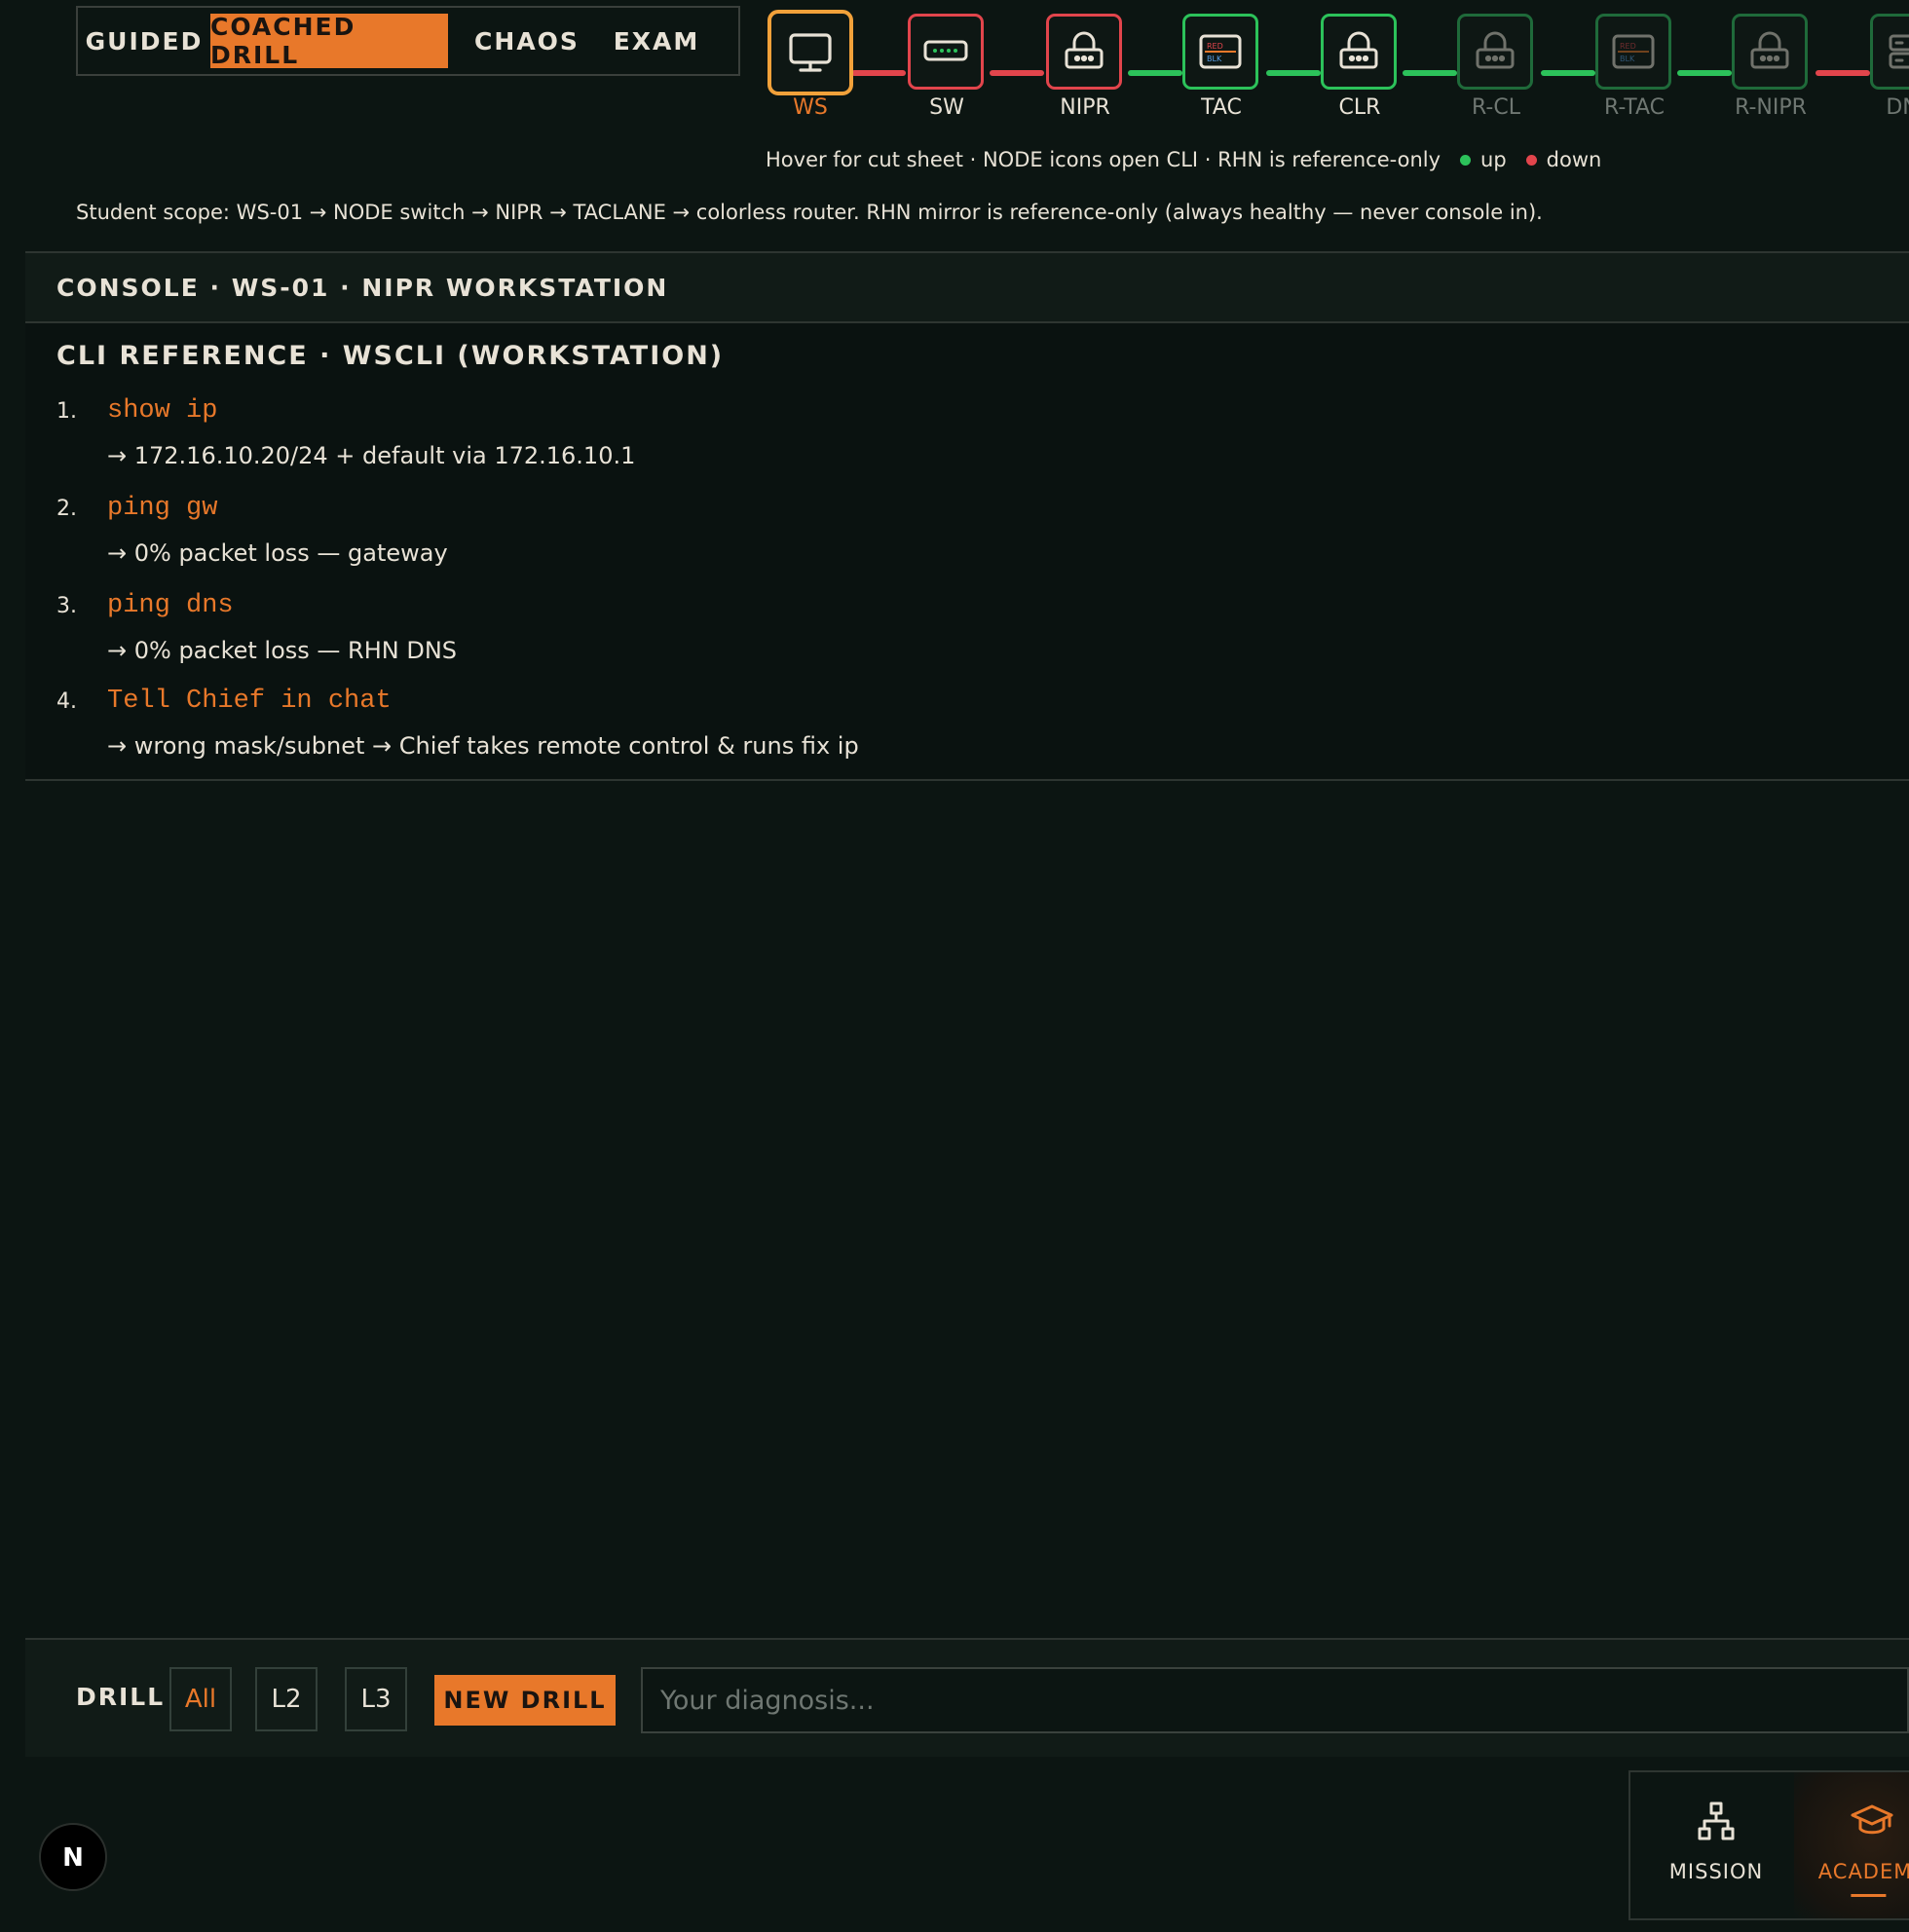  I want to click on topology-node-tac: RED BLK, so click(1220, 52).